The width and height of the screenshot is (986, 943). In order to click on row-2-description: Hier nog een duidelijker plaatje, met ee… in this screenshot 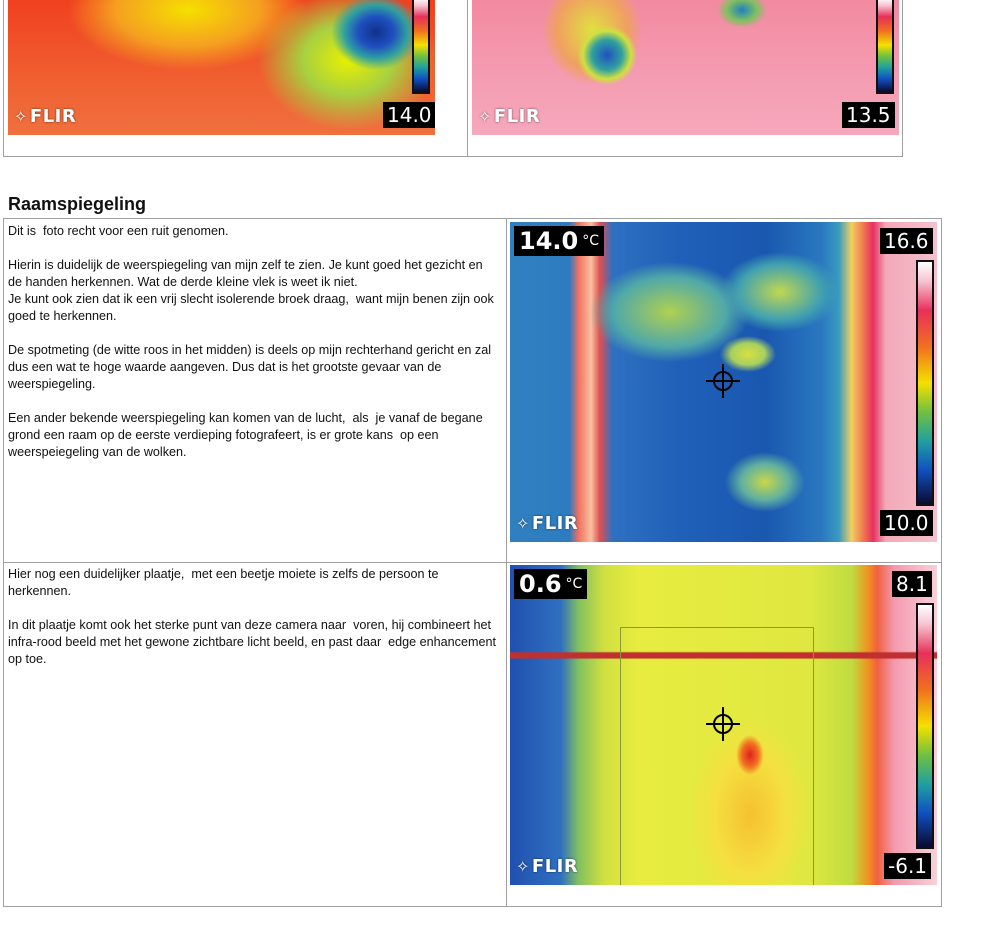, I will do `click(252, 616)`.